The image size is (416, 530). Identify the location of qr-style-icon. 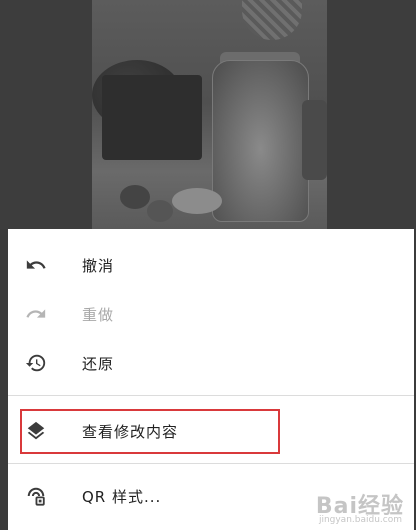
(36, 496).